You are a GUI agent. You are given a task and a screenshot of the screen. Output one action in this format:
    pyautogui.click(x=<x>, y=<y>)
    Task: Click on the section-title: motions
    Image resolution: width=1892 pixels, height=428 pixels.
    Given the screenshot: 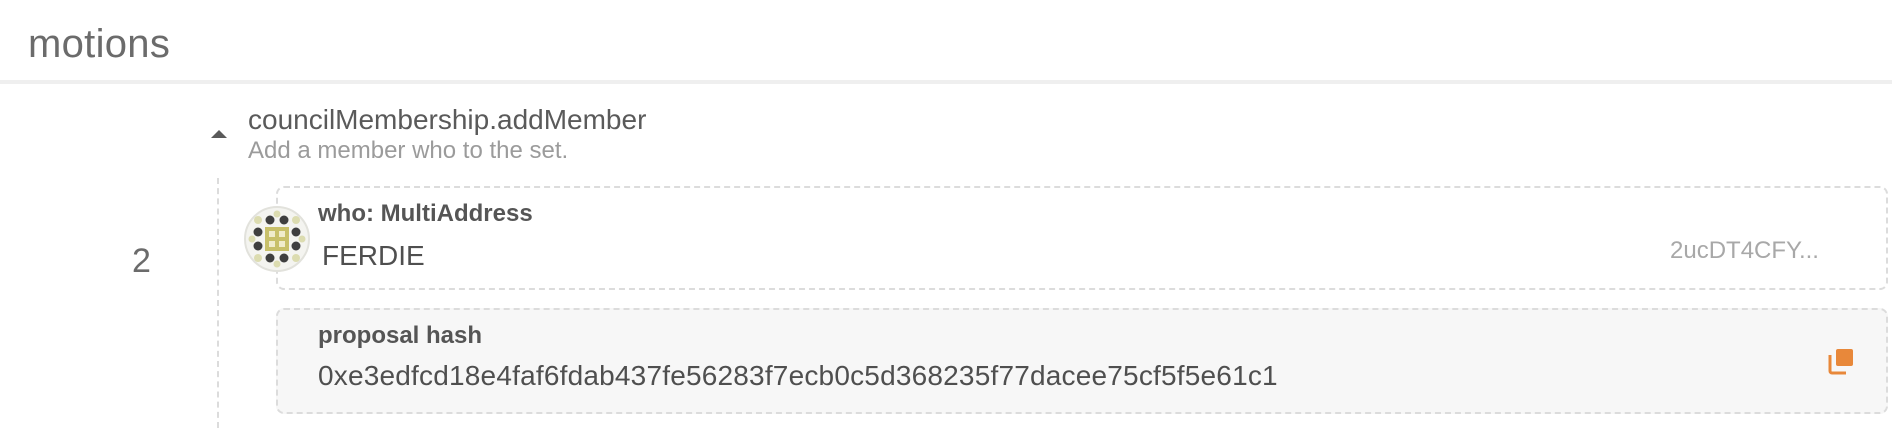 What is the action you would take?
    pyautogui.click(x=99, y=44)
    